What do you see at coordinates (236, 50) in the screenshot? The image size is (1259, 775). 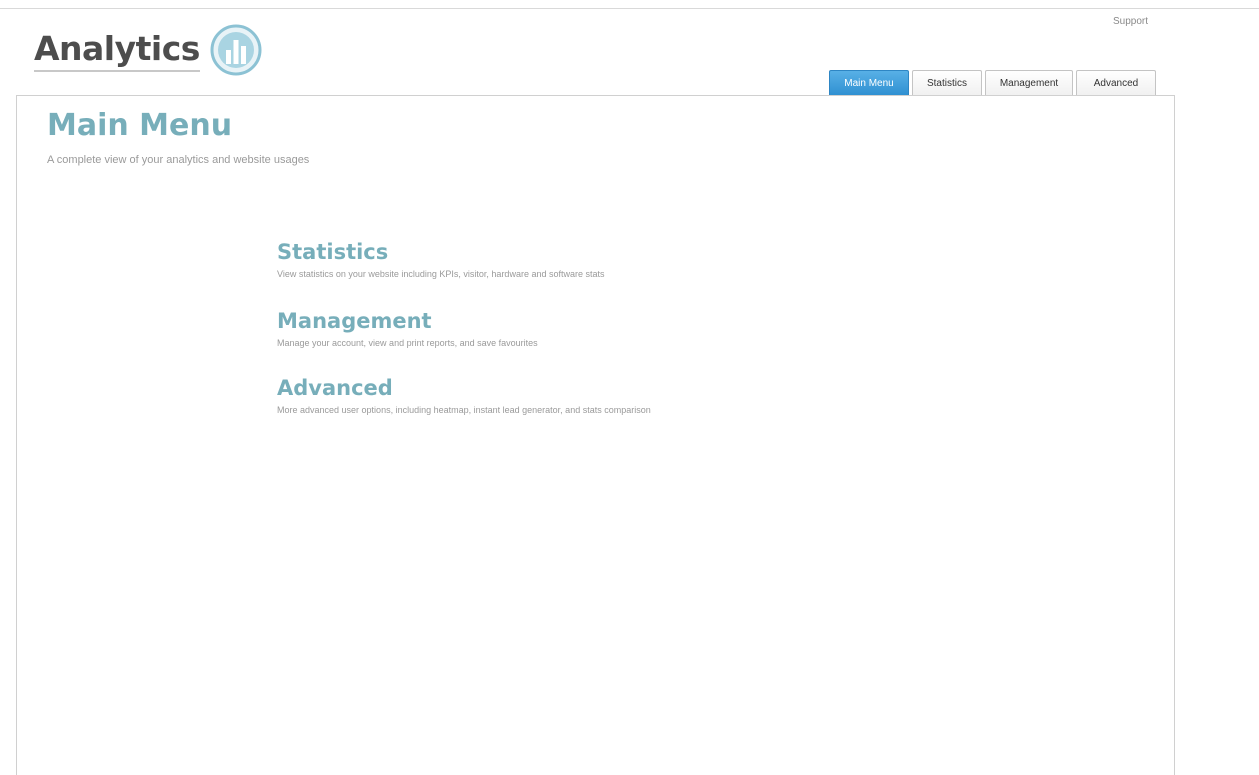 I see `analytics-logo-icon` at bounding box center [236, 50].